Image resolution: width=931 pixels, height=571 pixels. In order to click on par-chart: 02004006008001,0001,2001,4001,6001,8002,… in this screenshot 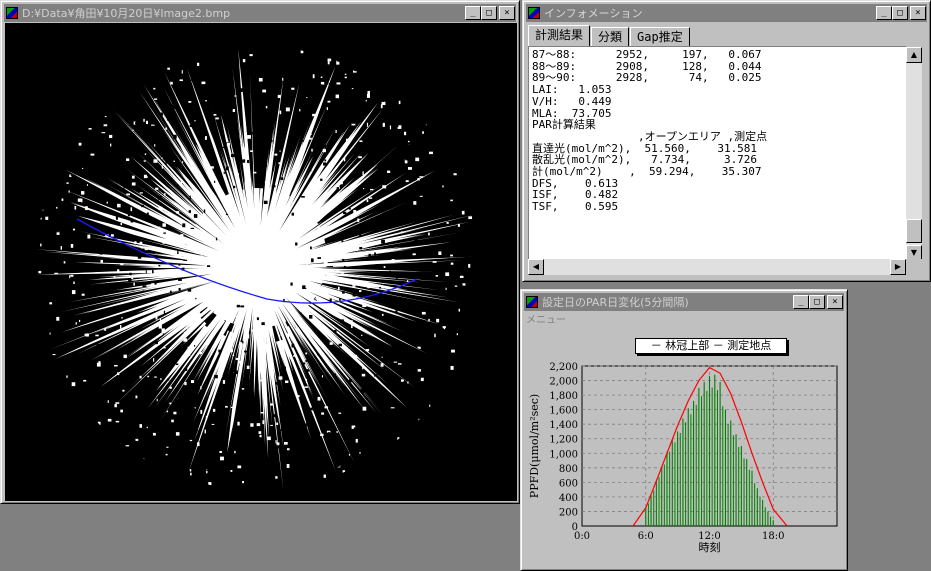, I will do `click(683, 458)`.